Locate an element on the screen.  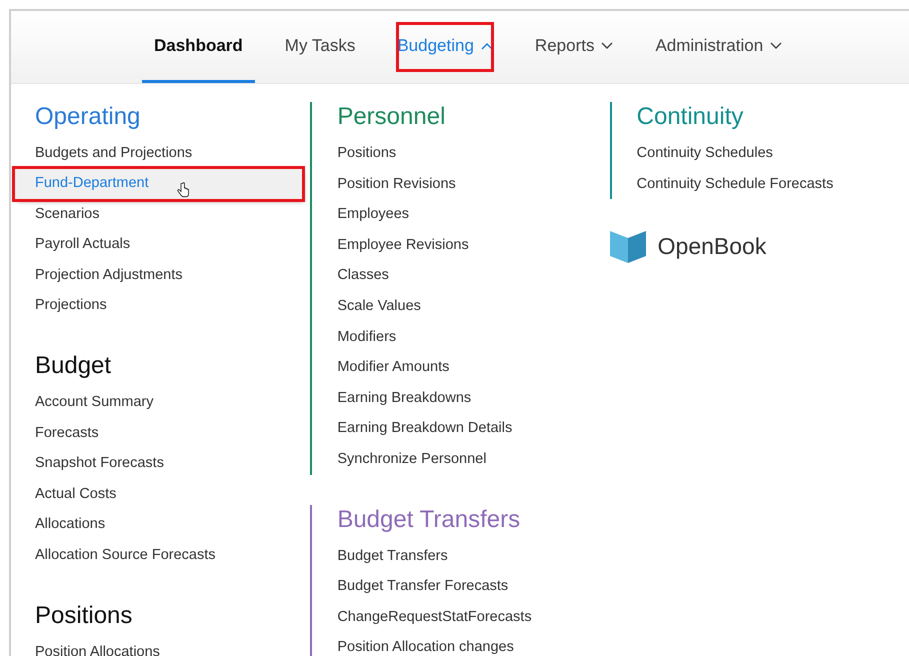
menu-link: Account Summary is located at coordinates (172, 402).